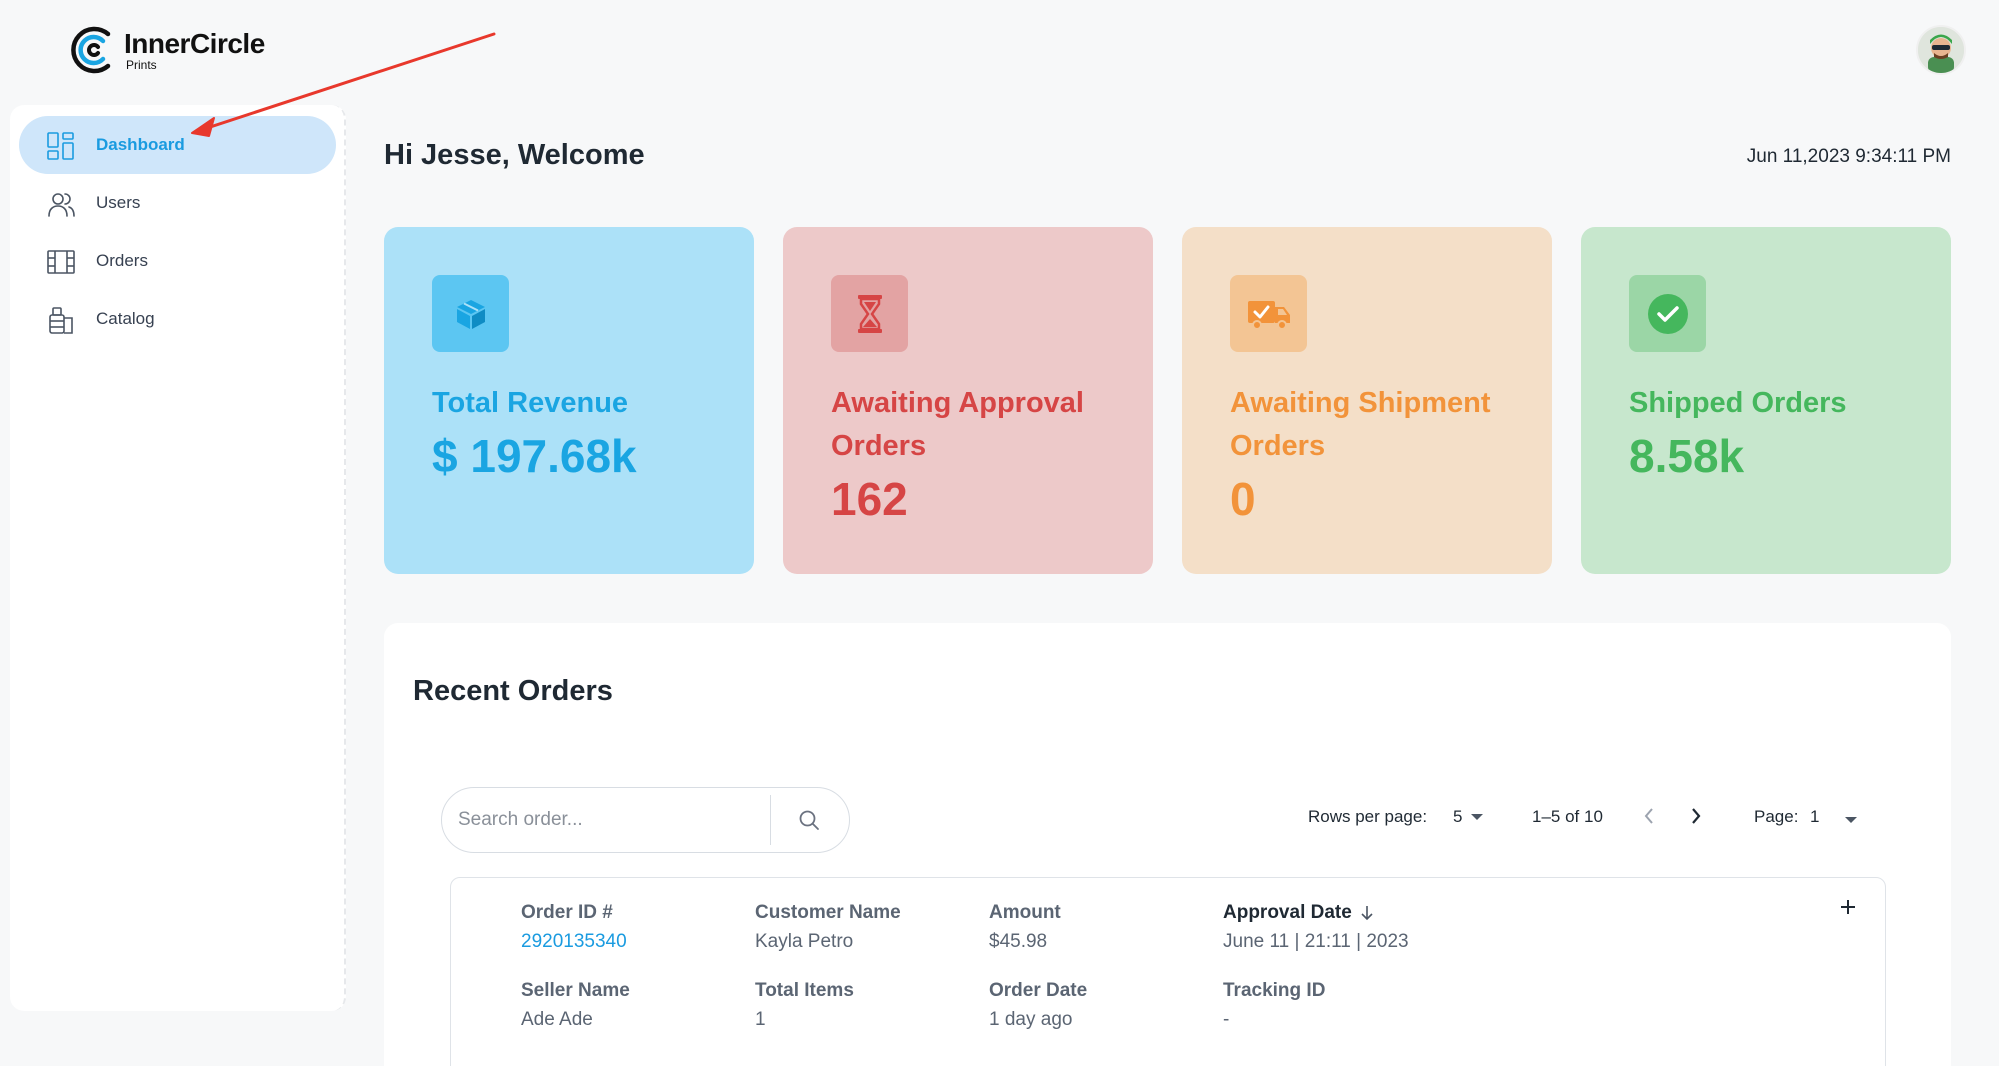 This screenshot has height=1066, width=1999. I want to click on expand-button, so click(1848, 909).